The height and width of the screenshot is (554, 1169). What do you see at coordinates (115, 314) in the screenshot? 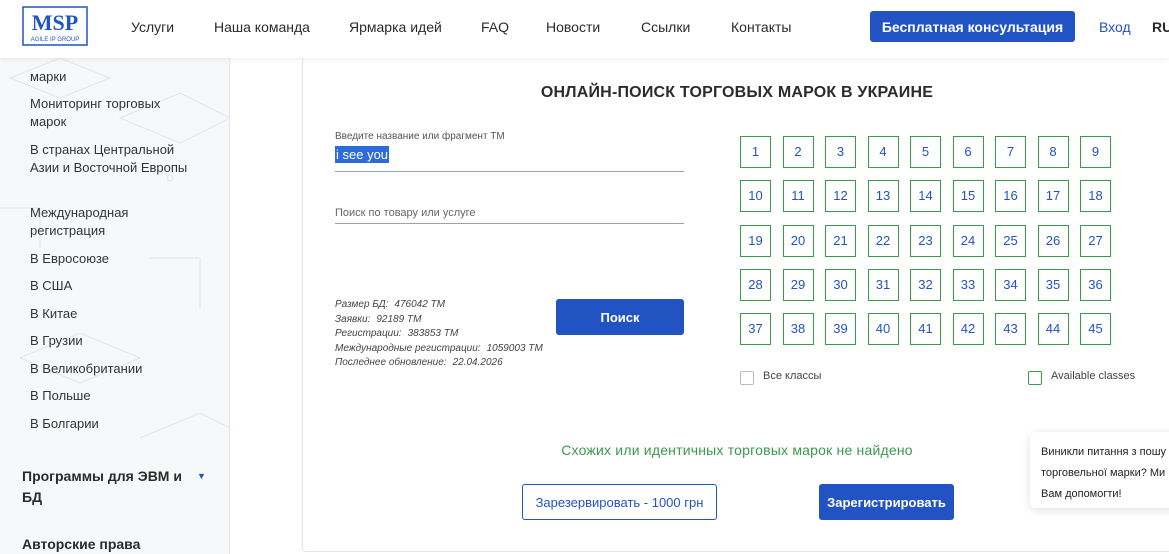
I see `sidebar-item-china: В Китае` at bounding box center [115, 314].